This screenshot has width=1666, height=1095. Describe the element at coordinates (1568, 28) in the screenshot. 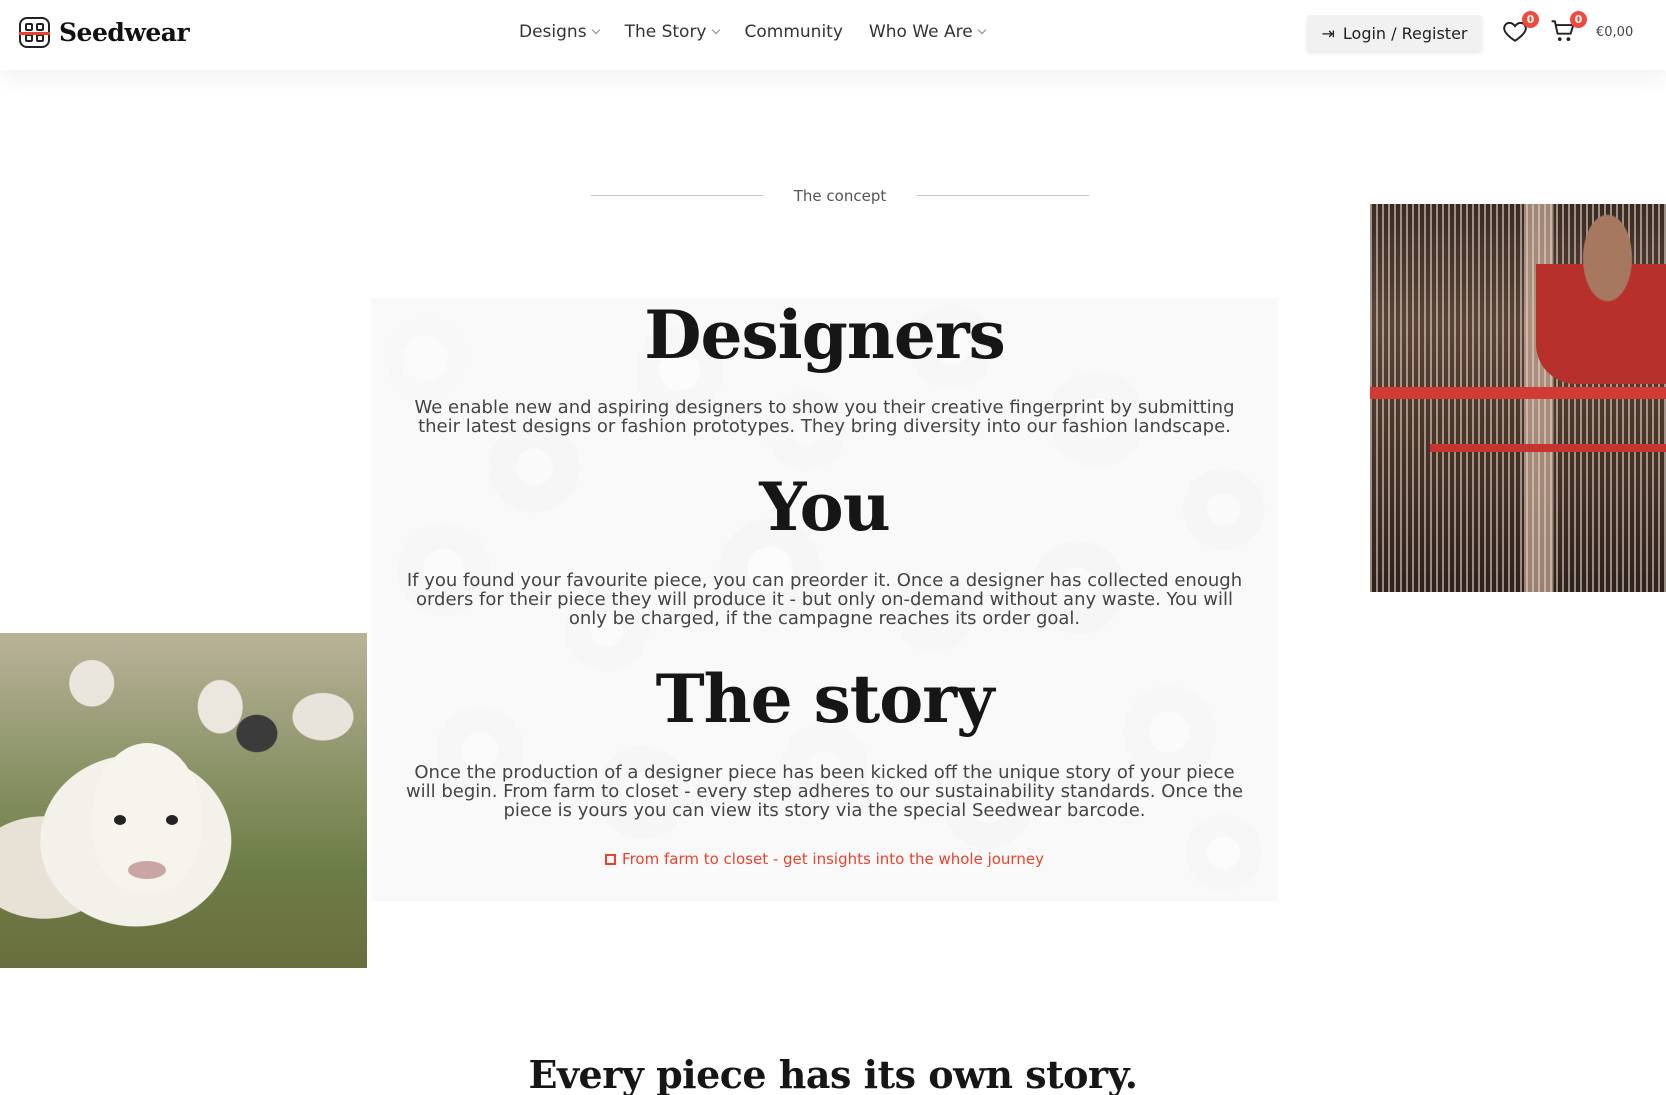

I see `cart-button: 0` at that location.